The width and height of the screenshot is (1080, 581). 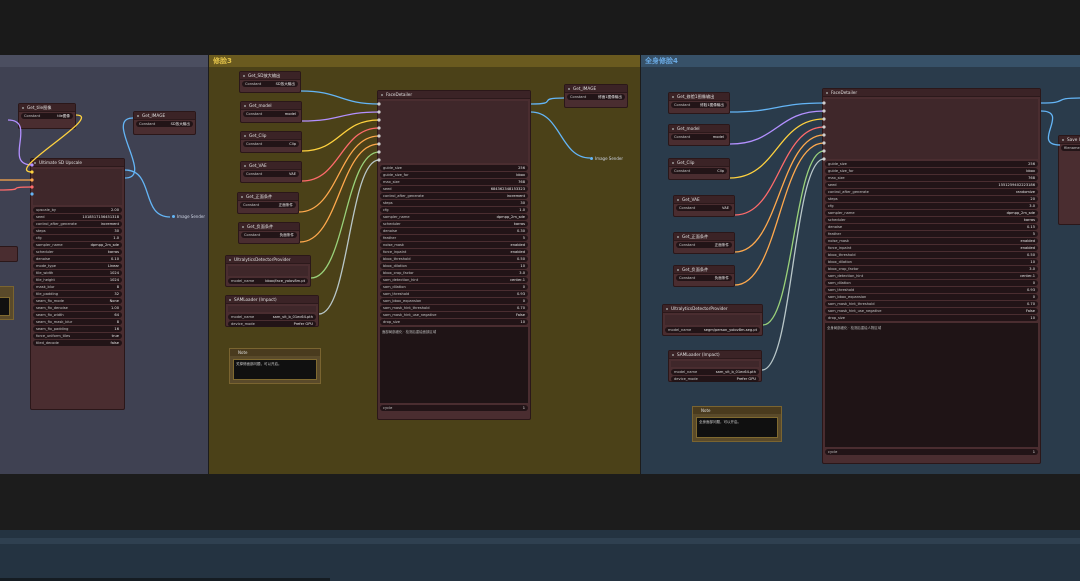 I want to click on wildcard-textarea: 全身局部细化 · 检测后重绘人物区域, so click(x=931, y=385).